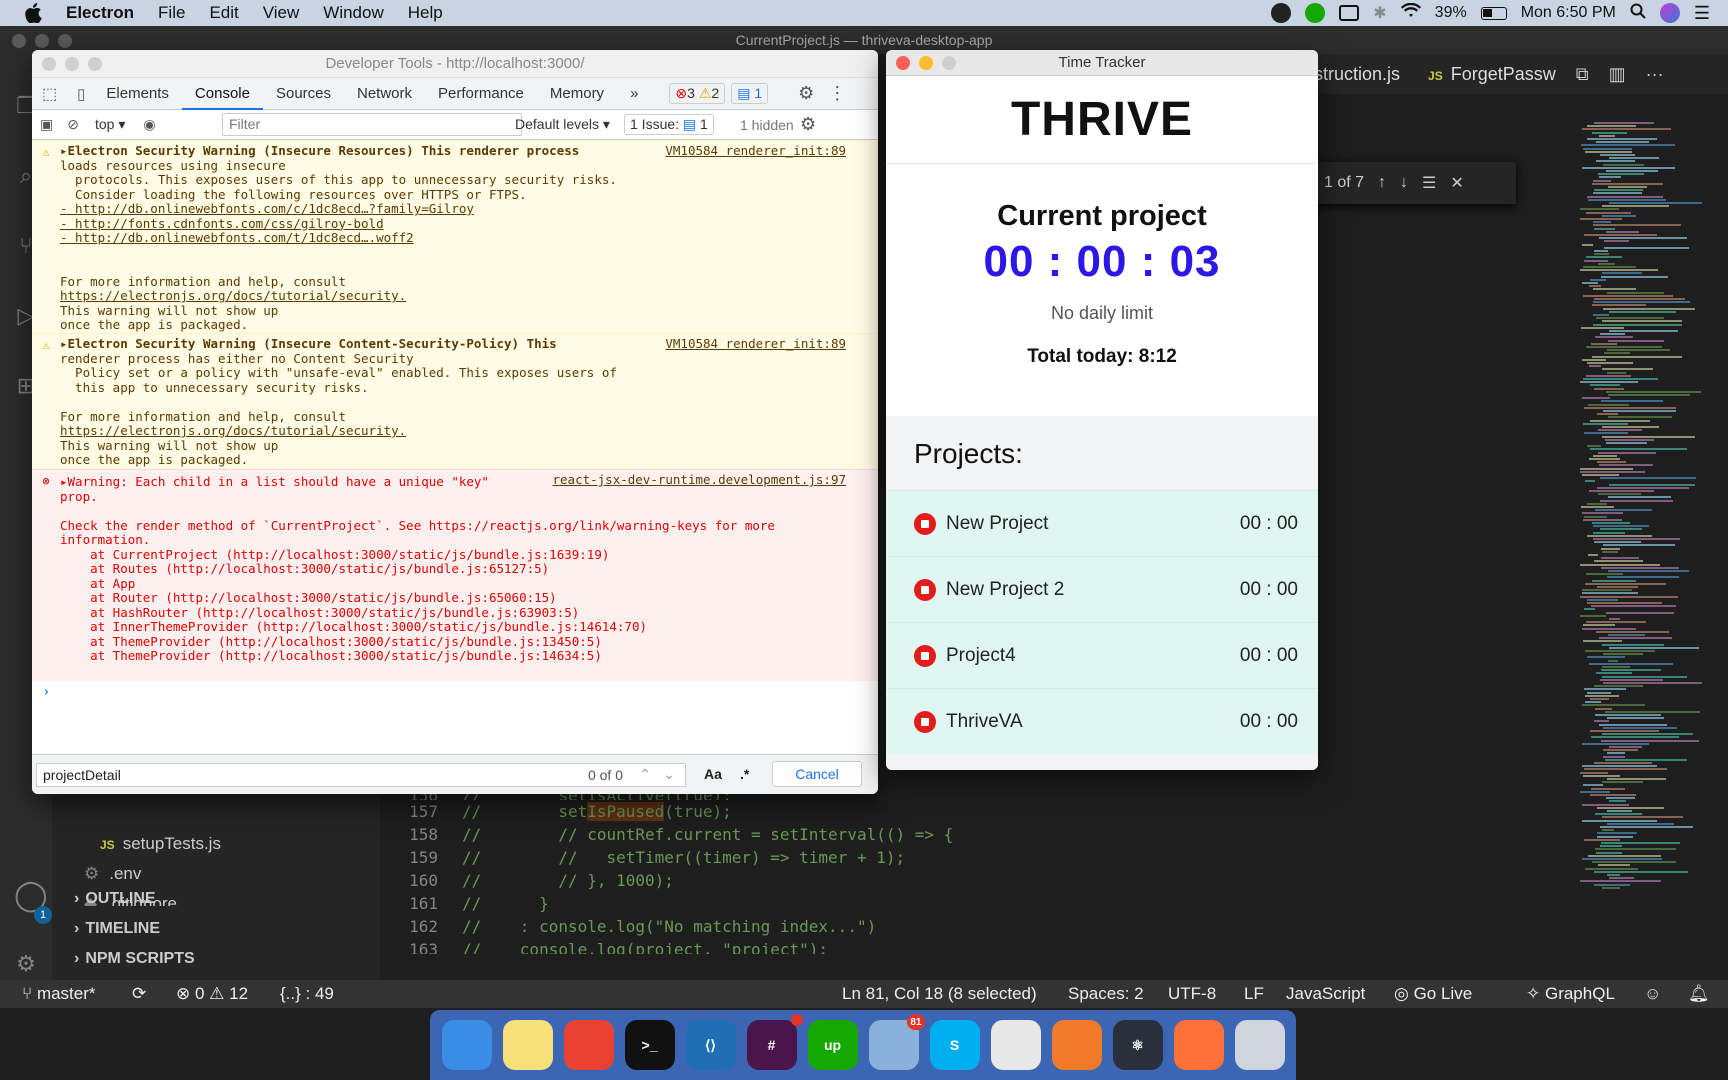  Describe the element at coordinates (1281, 13) in the screenshot. I see `privacy-badge-icon` at that location.